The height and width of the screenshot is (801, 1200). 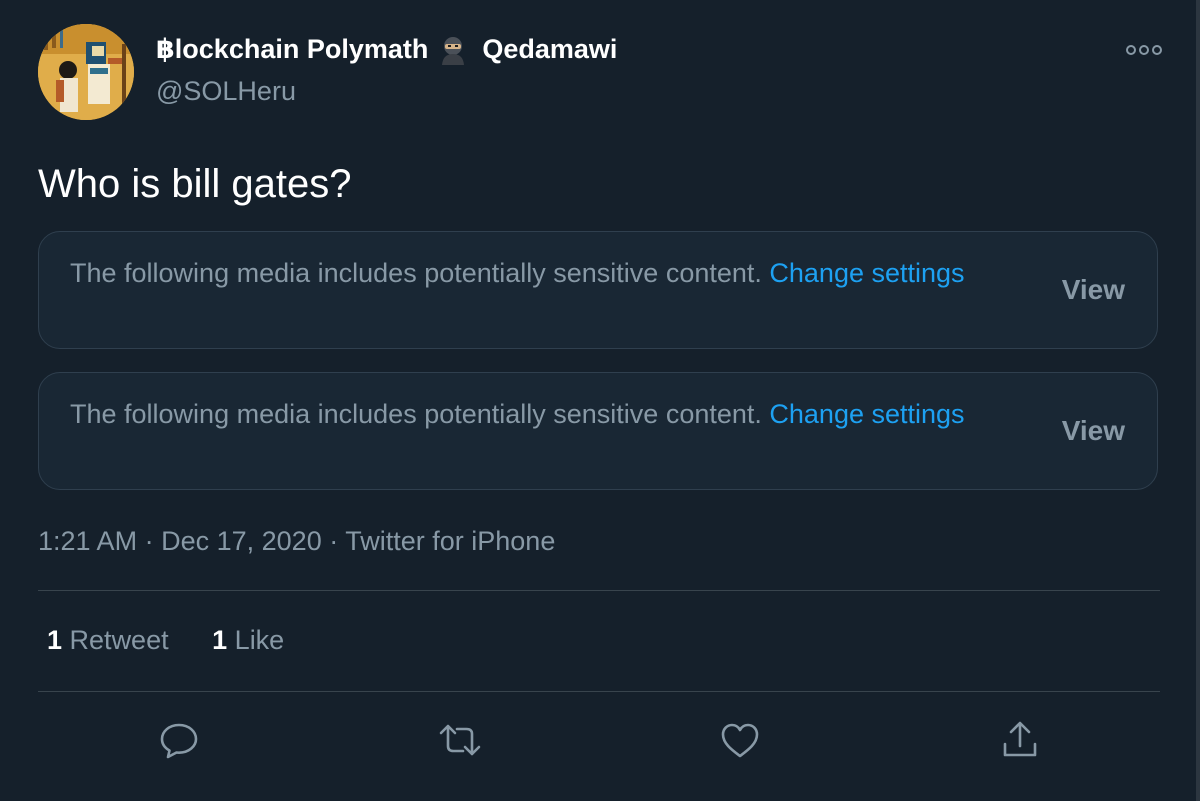 I want to click on author-handle: @SOLHeru, so click(x=226, y=91).